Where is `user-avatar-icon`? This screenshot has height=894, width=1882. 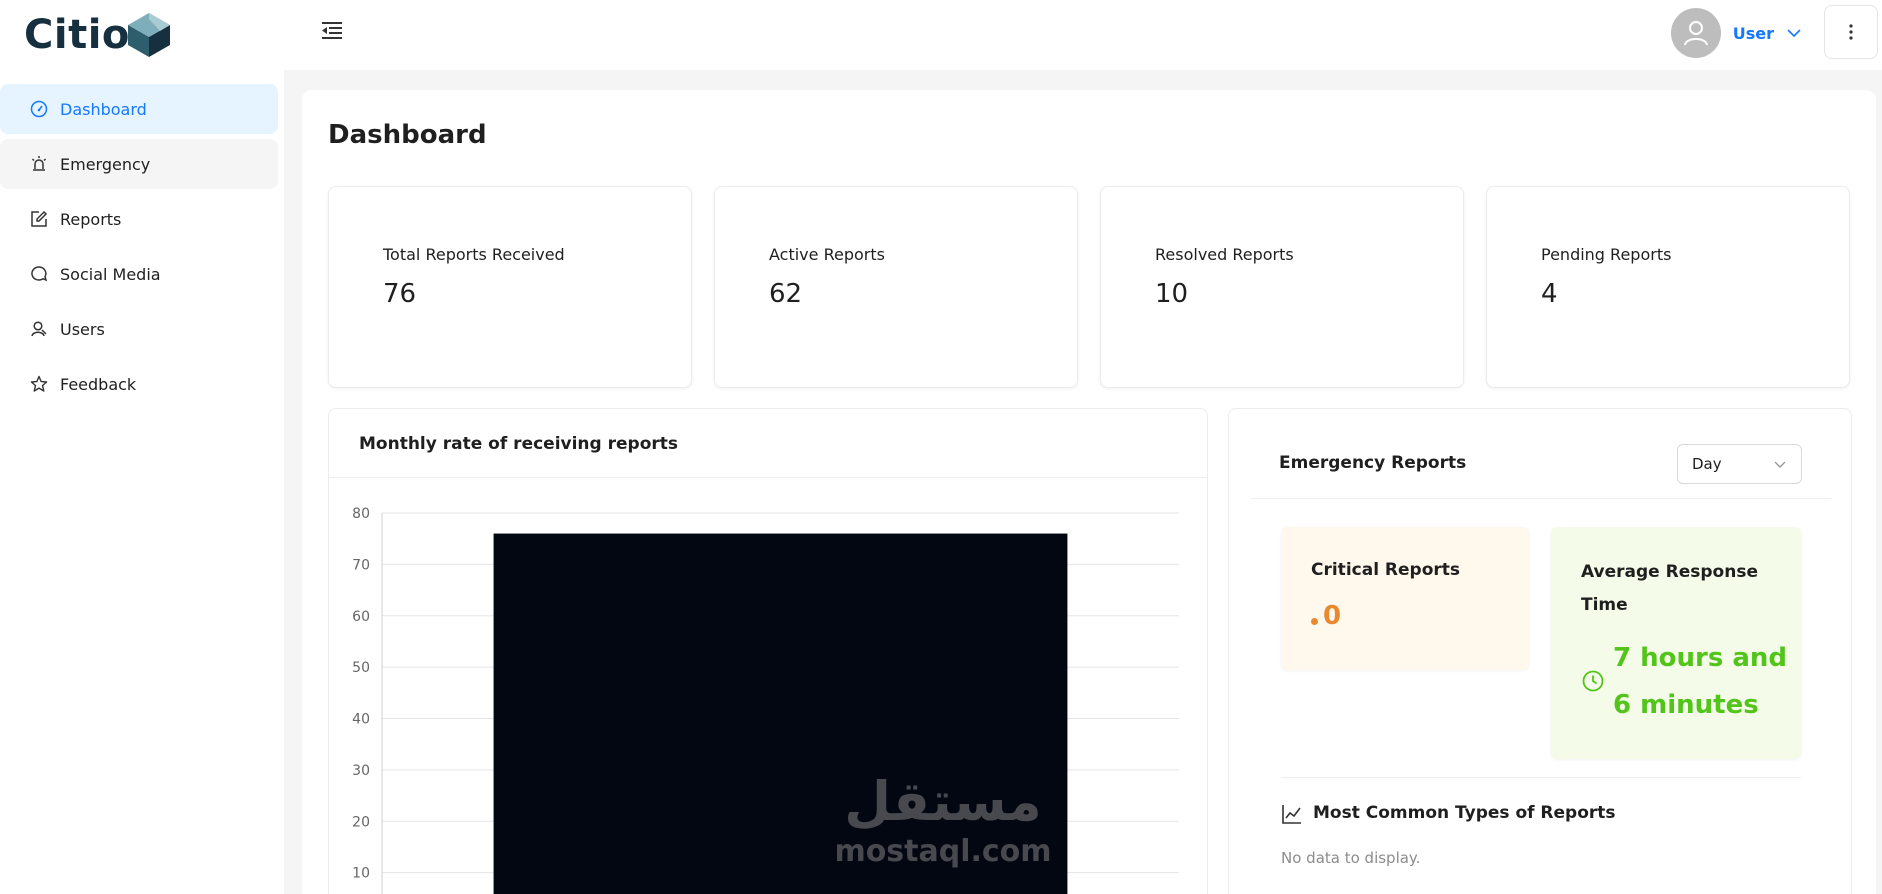
user-avatar-icon is located at coordinates (1695, 33).